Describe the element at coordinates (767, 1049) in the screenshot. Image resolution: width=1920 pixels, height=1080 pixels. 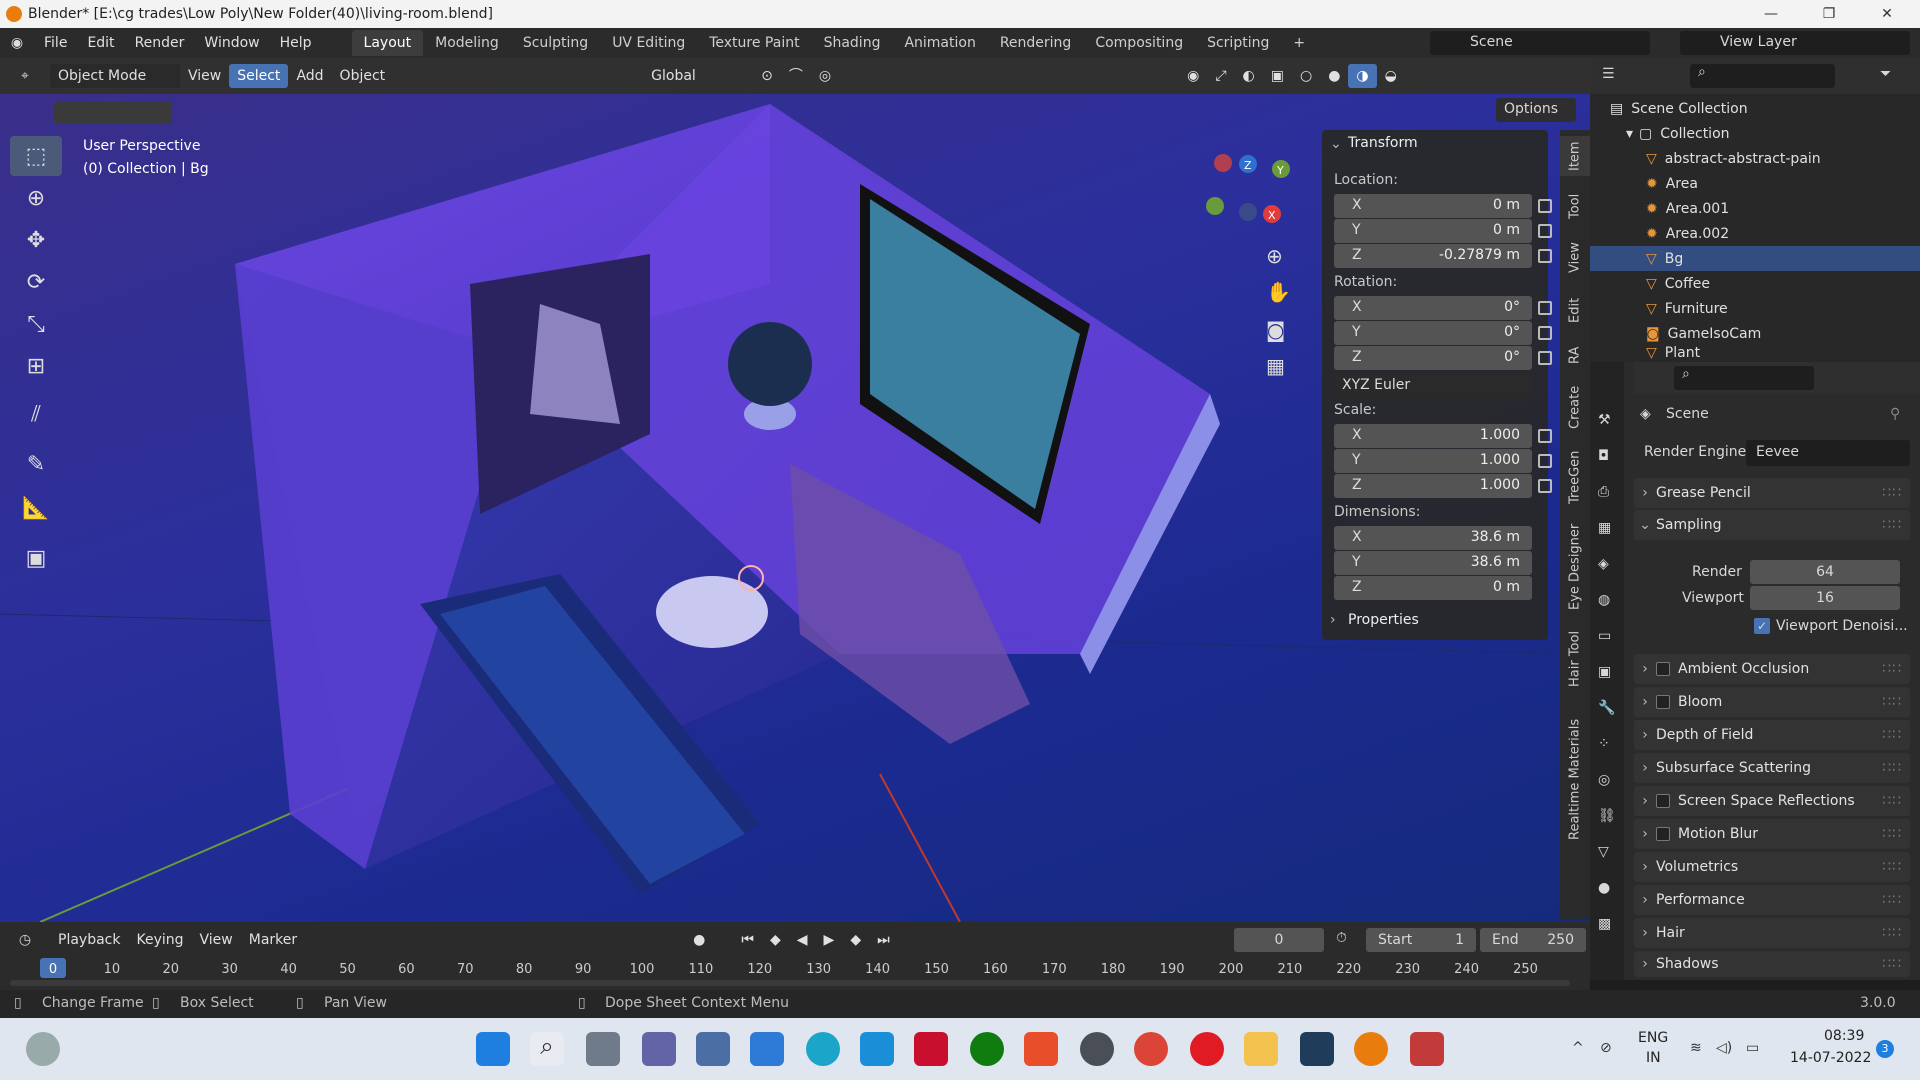
I see `mail-icon` at that location.